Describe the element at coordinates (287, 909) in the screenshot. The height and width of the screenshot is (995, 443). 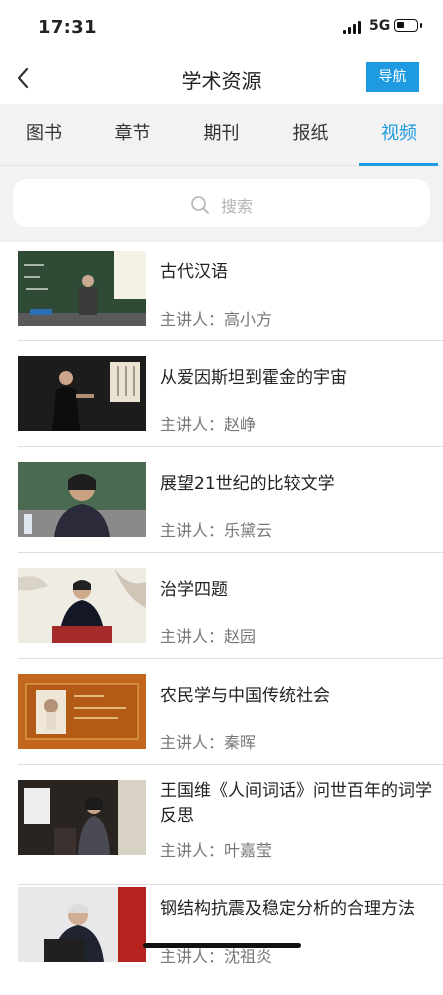
I see `video-title: 钢结构抗震及稳定分析的合理方法` at that location.